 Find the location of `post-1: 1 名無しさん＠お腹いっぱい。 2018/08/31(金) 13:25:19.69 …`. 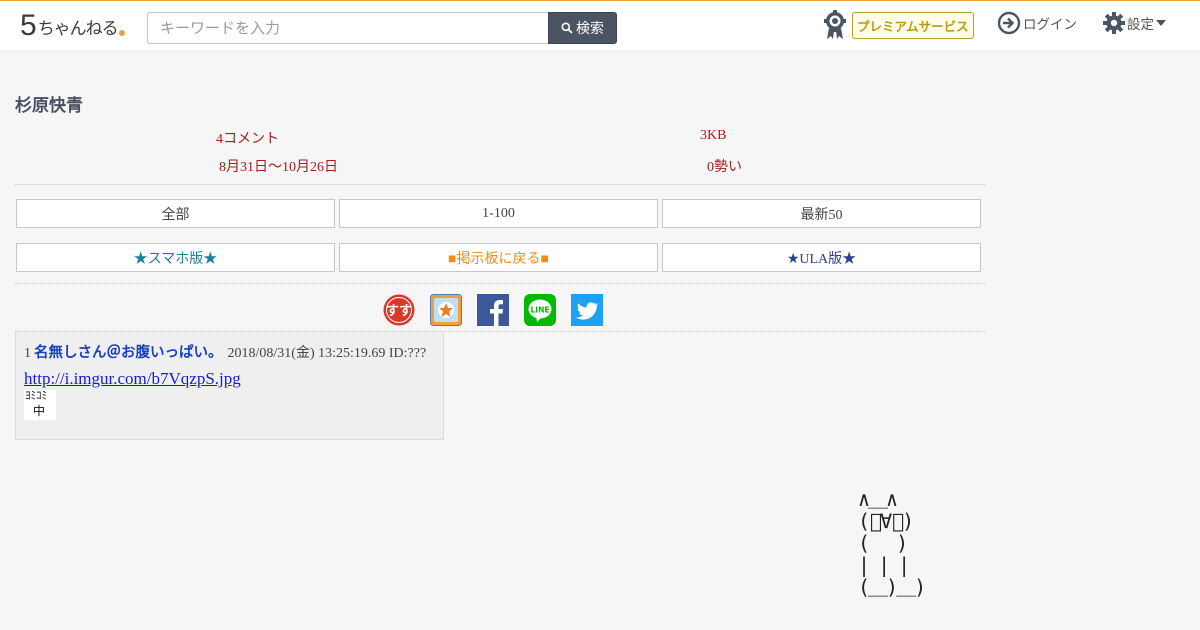

post-1: 1 名無しさん＠お腹いっぱい。 2018/08/31(金) 13:25:19.69 … is located at coordinates (229, 386).